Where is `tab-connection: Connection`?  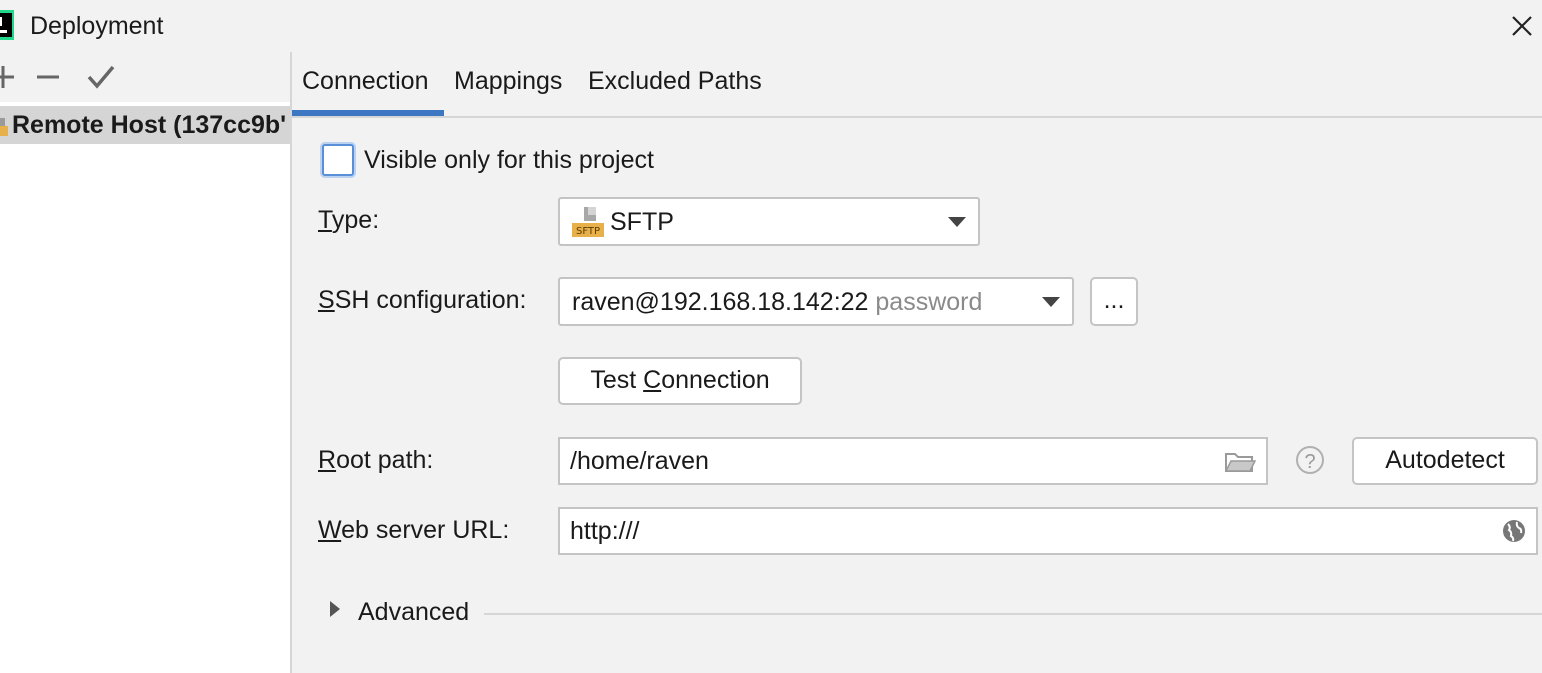
tab-connection: Connection is located at coordinates (365, 81).